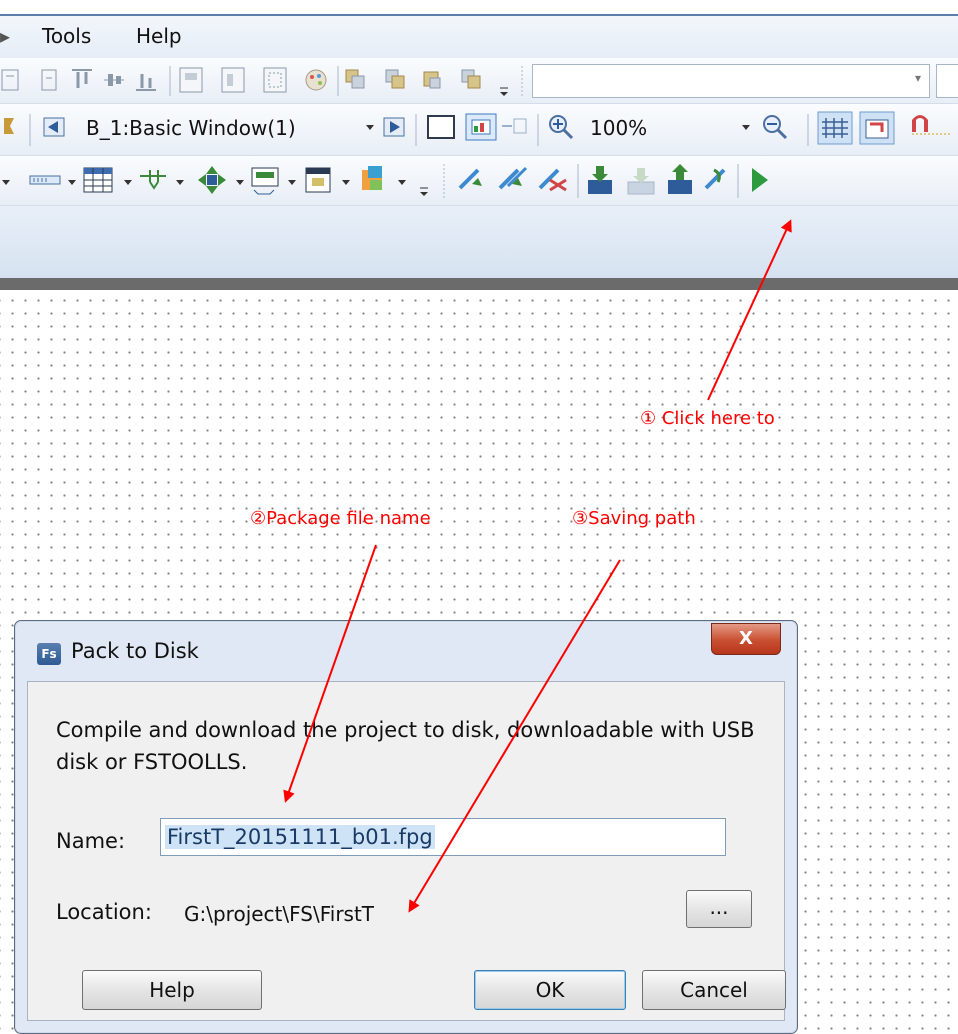 This screenshot has width=958, height=1034. Describe the element at coordinates (49, 80) in the screenshot. I see `align-right-icon` at that location.